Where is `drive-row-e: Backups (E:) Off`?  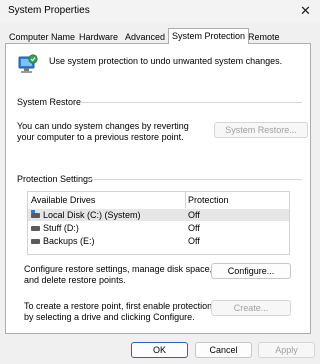 drive-row-e: Backups (E:) Off is located at coordinates (158, 241).